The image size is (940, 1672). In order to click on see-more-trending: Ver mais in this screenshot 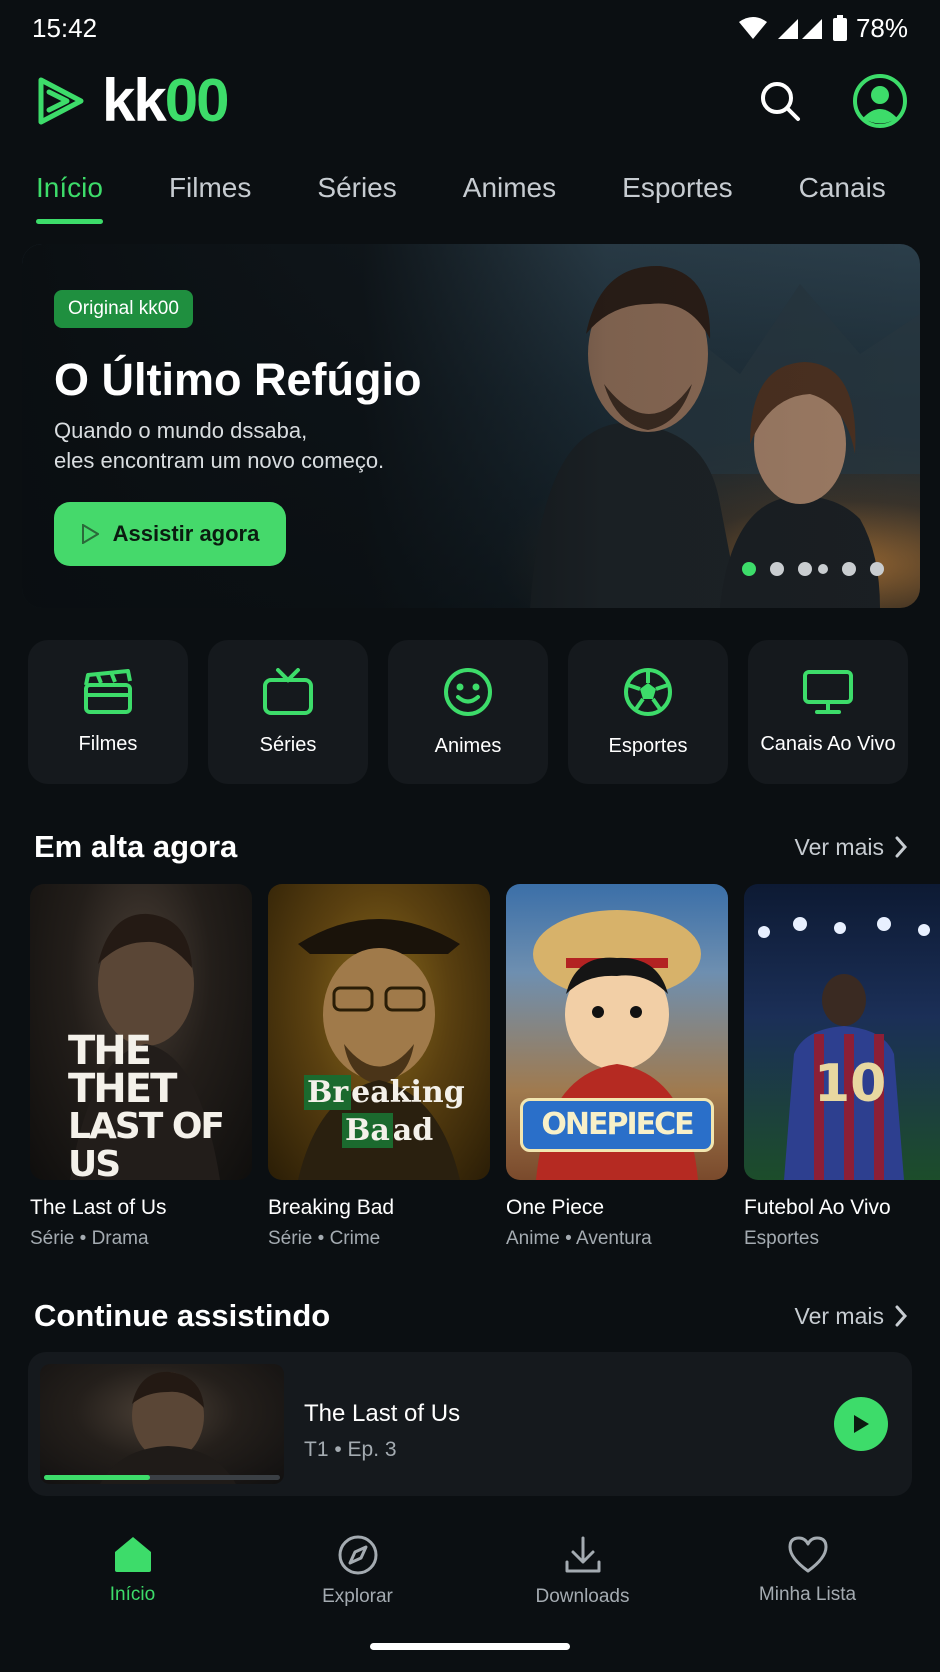, I will do `click(851, 847)`.